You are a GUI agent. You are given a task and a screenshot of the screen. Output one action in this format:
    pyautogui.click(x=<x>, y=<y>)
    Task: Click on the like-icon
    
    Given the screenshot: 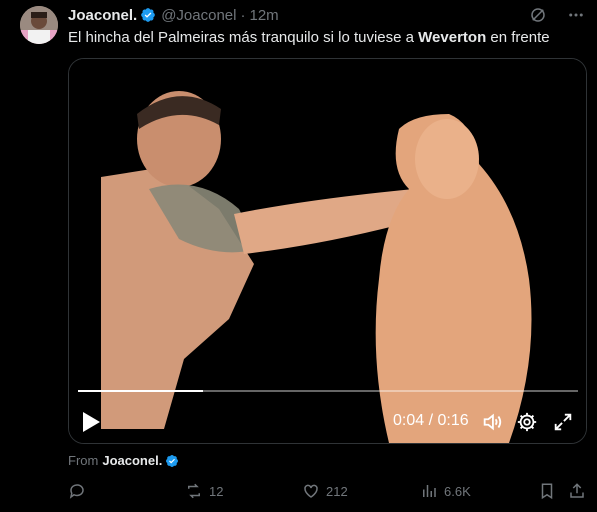 What is the action you would take?
    pyautogui.click(x=311, y=491)
    